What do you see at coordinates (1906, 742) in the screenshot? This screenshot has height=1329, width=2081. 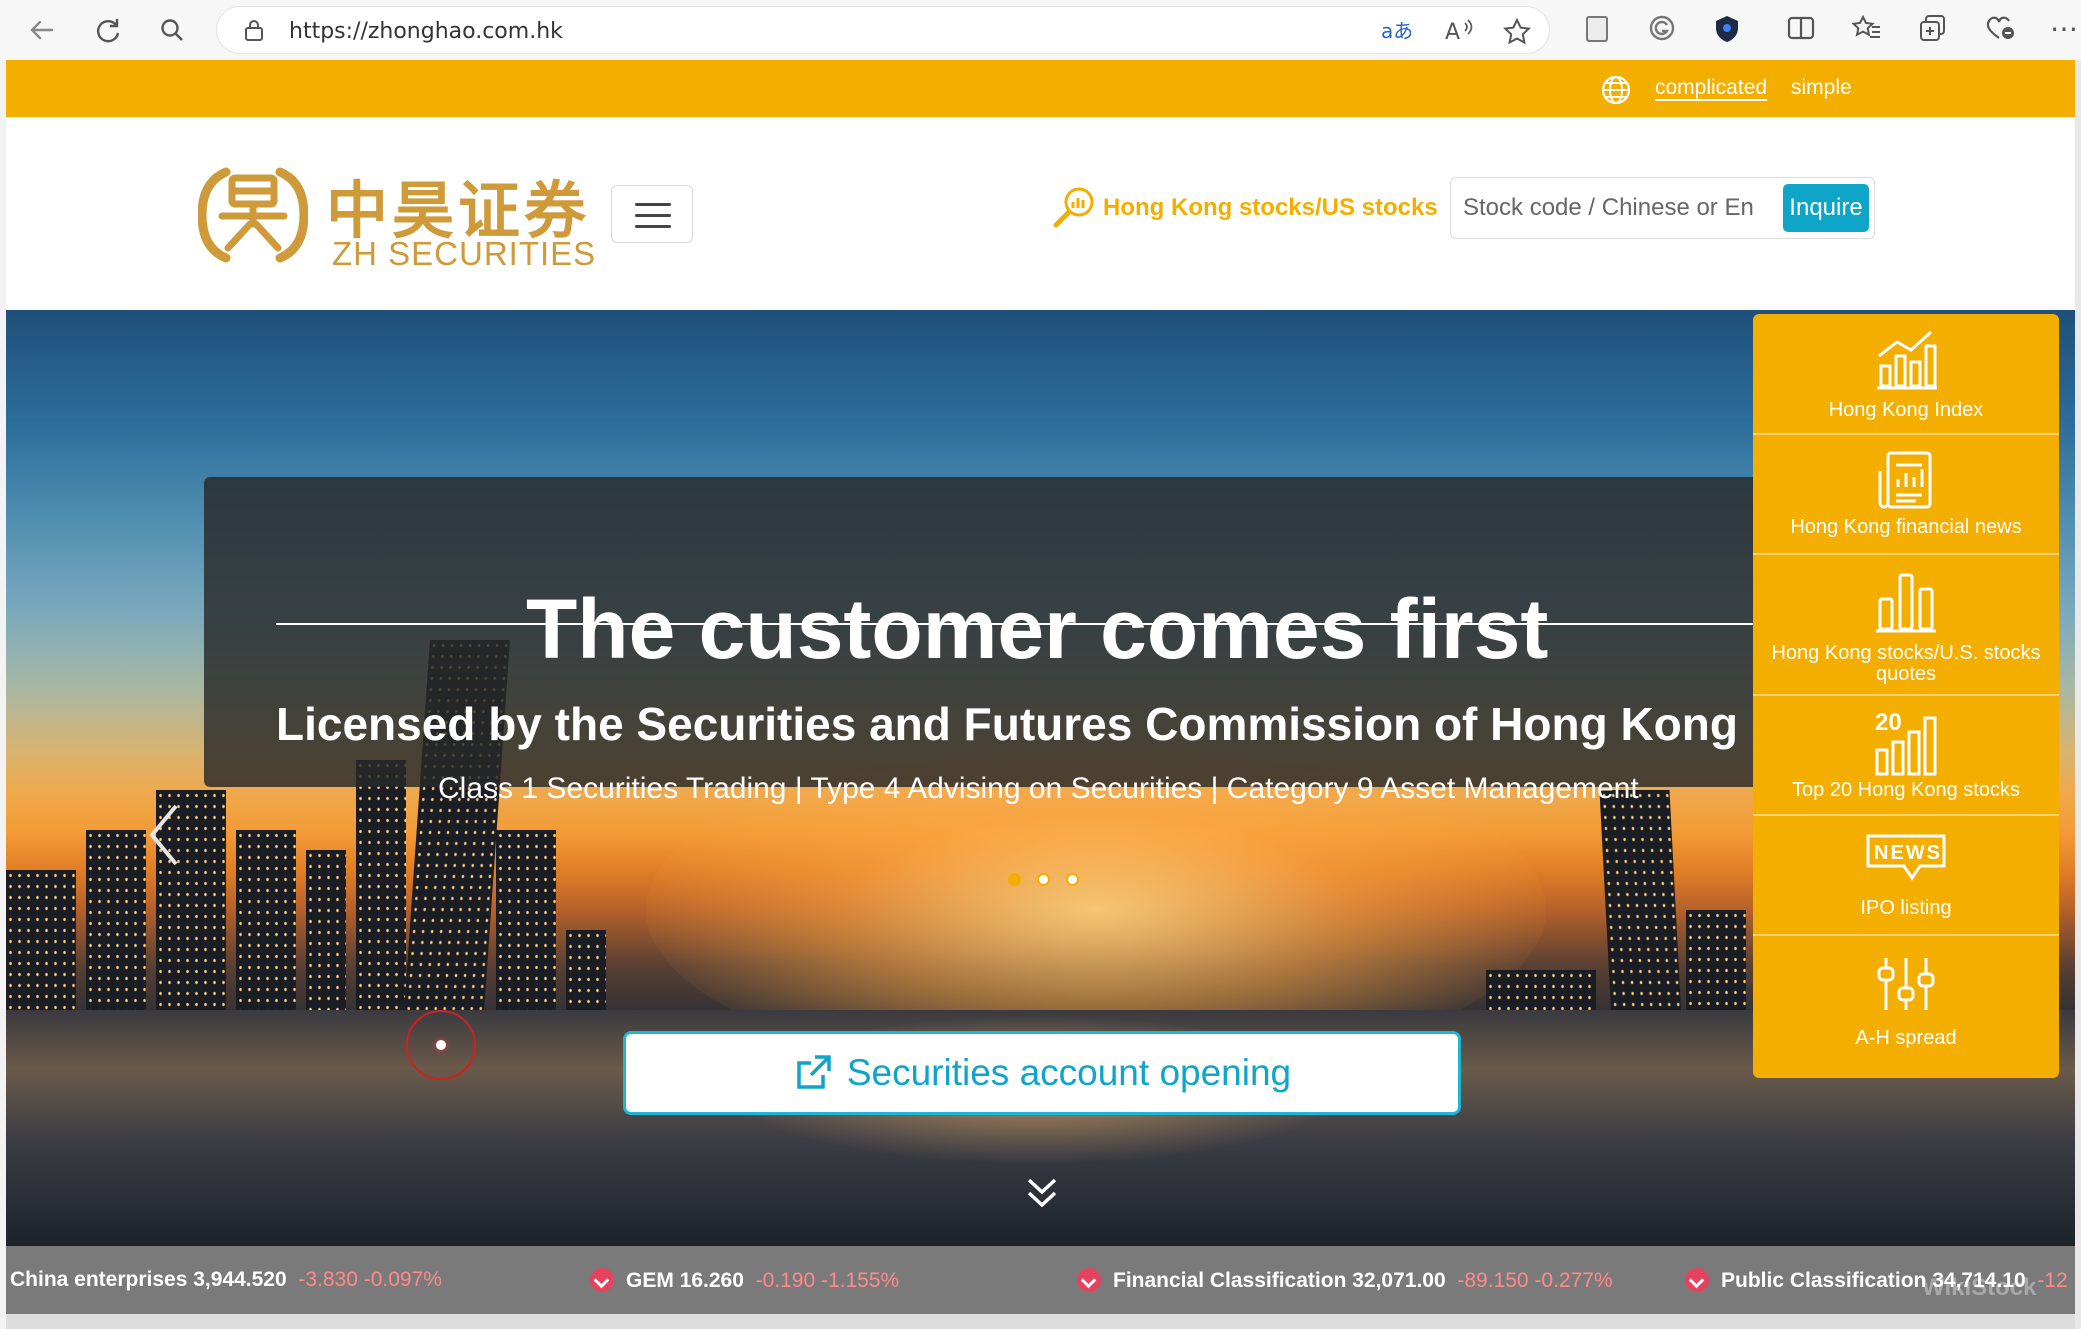 I see `top20-chart-icon: 20` at bounding box center [1906, 742].